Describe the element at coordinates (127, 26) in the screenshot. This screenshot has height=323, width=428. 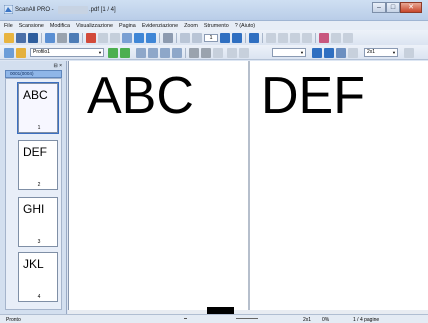
I see `menu-pagina: Pagina` at that location.